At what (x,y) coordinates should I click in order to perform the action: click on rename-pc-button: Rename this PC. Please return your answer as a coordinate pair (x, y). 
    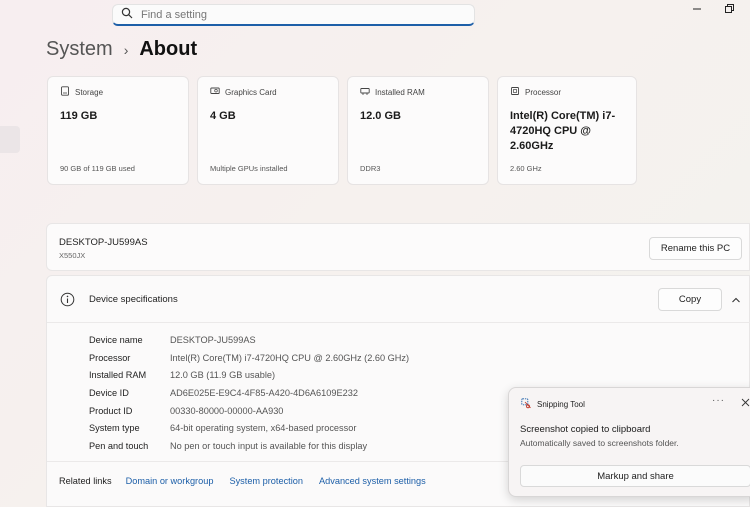
    Looking at the image, I should click on (695, 248).